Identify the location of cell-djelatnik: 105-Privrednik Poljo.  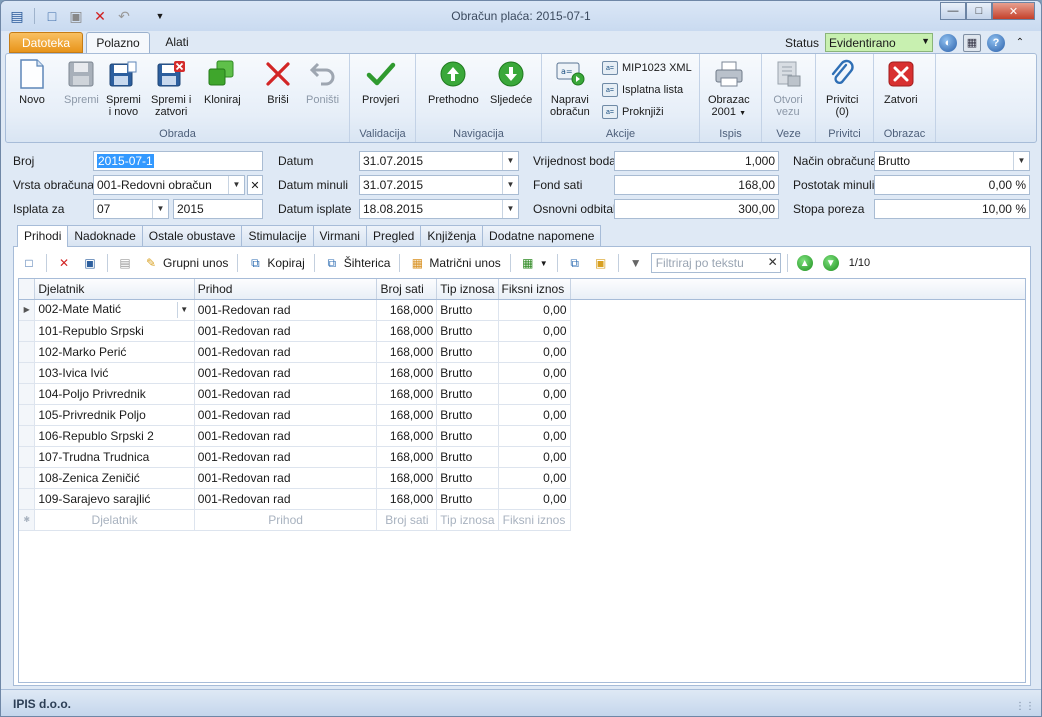
(114, 415).